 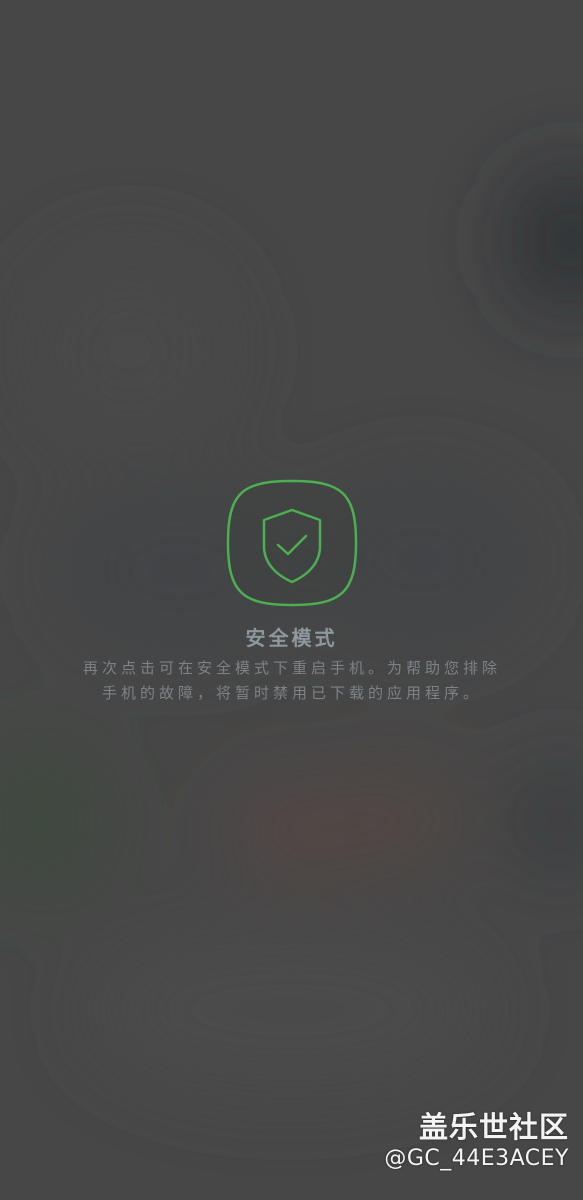 I want to click on safe-mode-button, so click(x=292, y=543).